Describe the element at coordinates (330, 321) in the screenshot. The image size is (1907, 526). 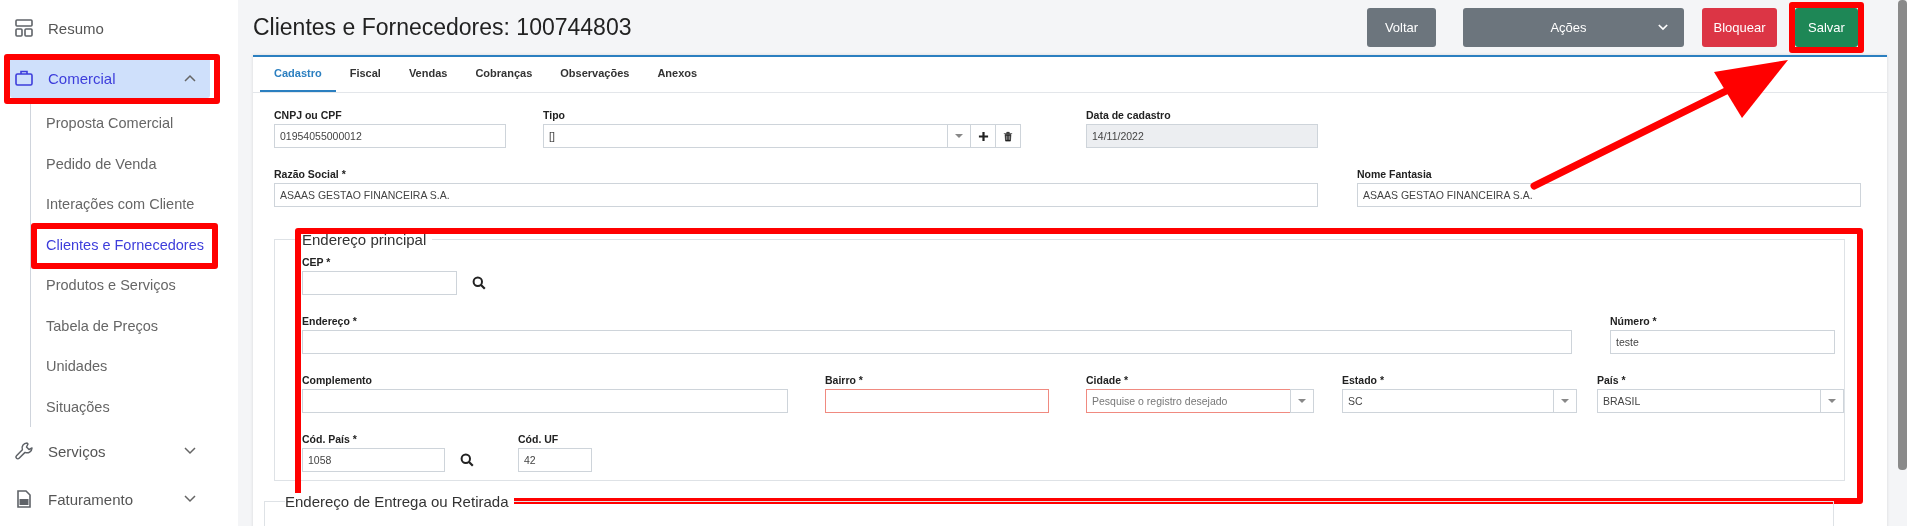
I see `field-label: Endereço *` at that location.